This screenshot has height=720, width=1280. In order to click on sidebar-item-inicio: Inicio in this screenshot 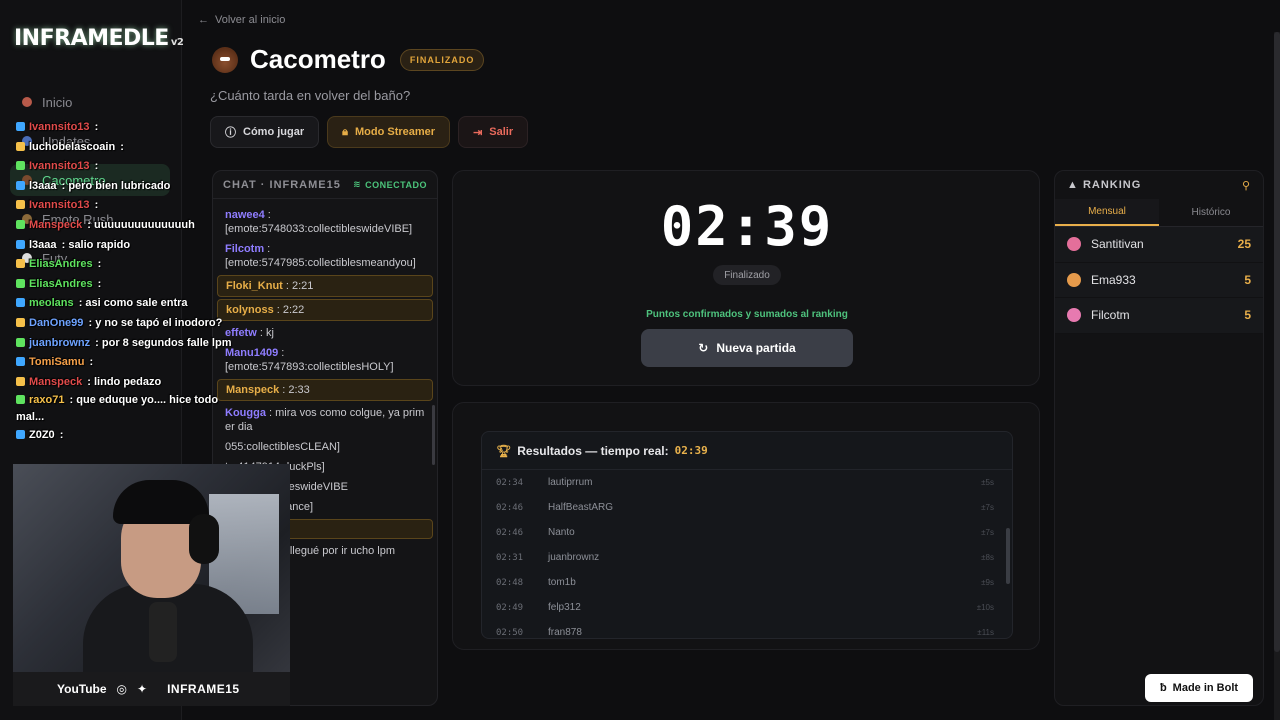, I will do `click(90, 102)`.